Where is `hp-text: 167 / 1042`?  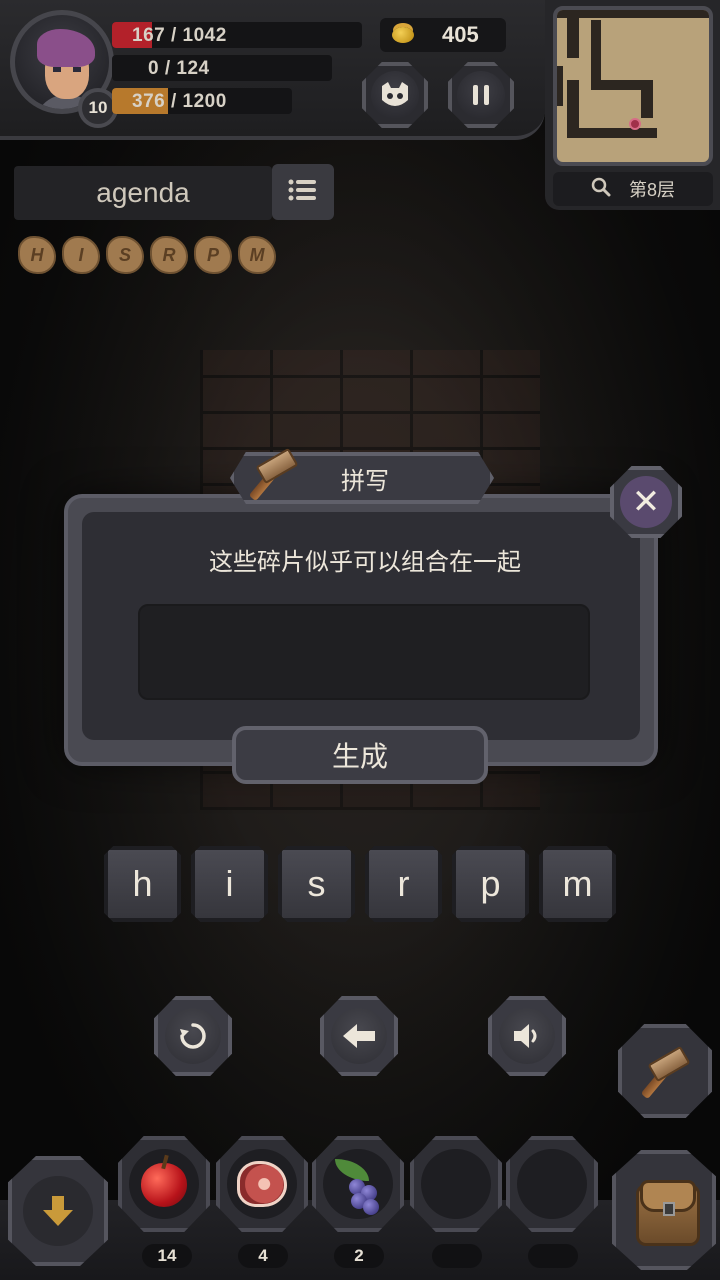 hp-text: 167 / 1042 is located at coordinates (179, 35).